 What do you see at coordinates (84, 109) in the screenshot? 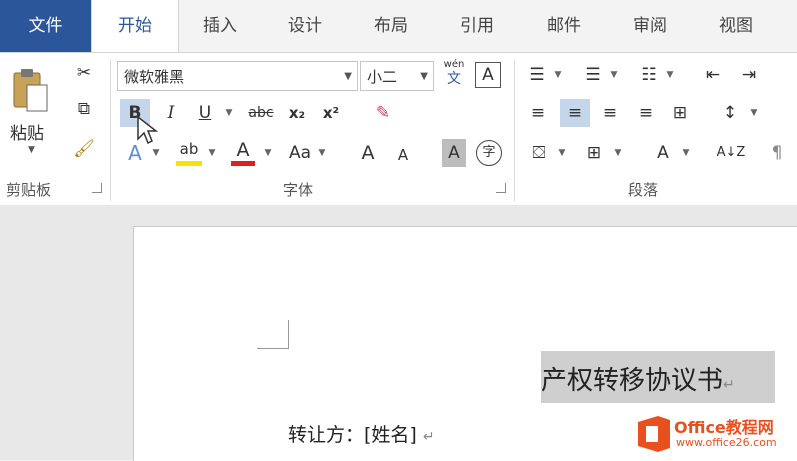
I see `copy-icon: ⧉` at bounding box center [84, 109].